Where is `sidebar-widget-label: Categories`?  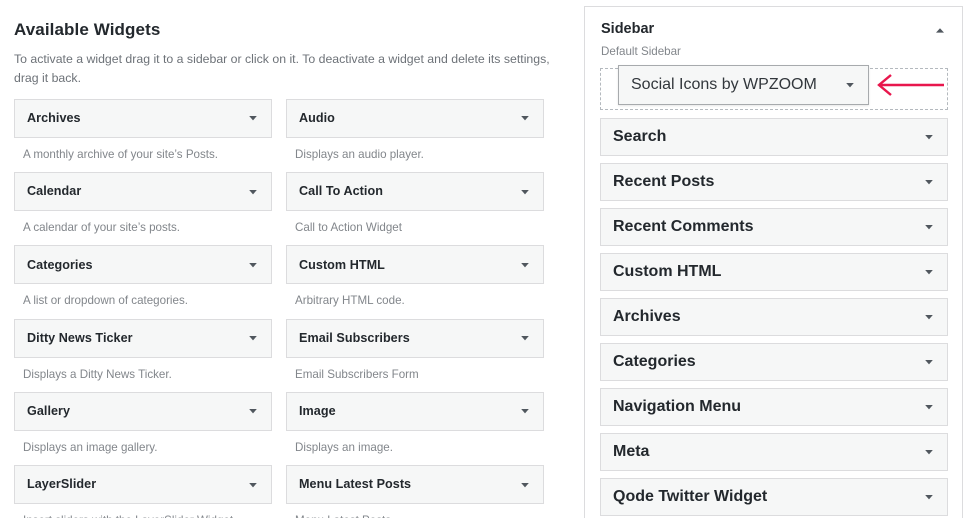 sidebar-widget-label: Categories is located at coordinates (654, 362).